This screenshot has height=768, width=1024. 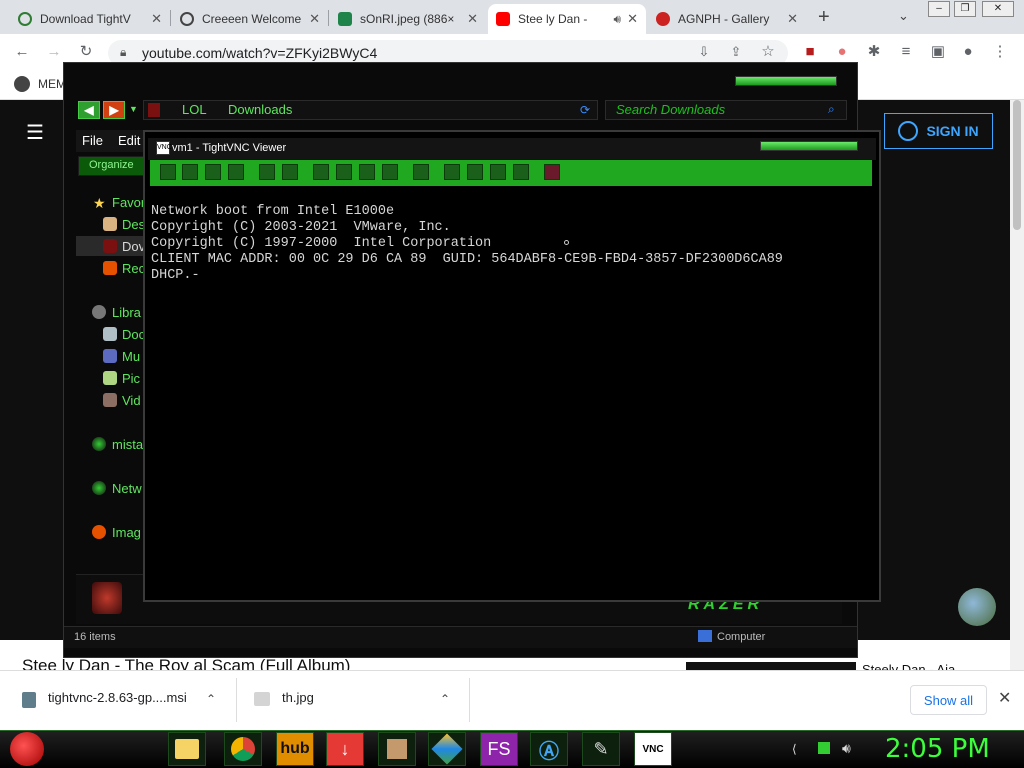 What do you see at coordinates (190, 172) in the screenshot?
I see `save-session-icon` at bounding box center [190, 172].